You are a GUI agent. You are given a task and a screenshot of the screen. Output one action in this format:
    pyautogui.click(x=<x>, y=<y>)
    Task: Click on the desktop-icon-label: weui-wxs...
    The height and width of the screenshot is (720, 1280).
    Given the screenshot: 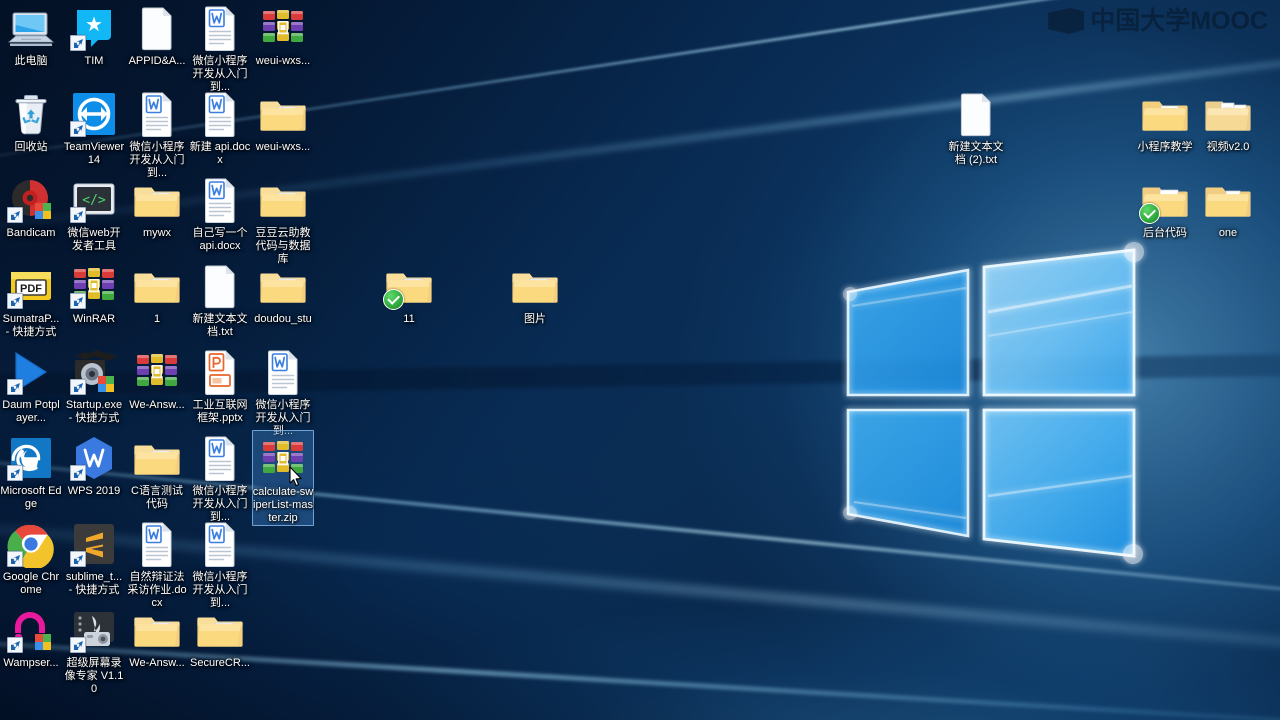 What is the action you would take?
    pyautogui.click(x=283, y=147)
    